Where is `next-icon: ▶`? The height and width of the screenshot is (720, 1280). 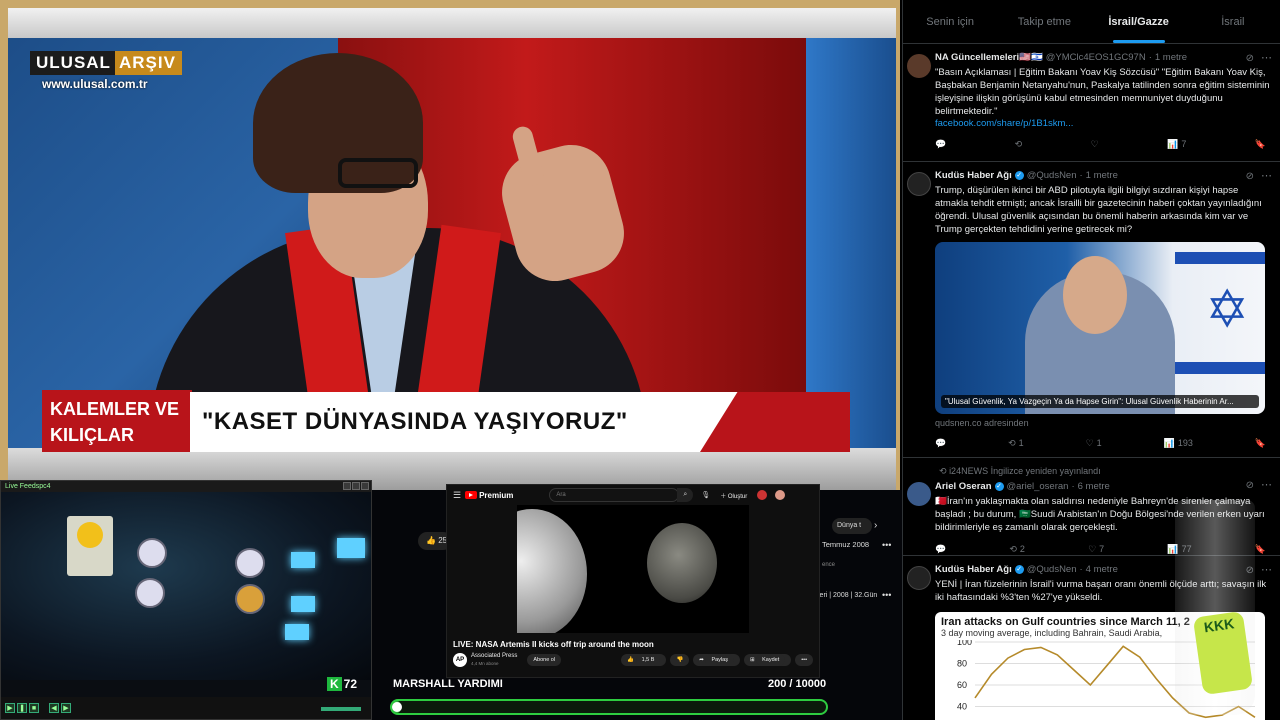 next-icon: ▶ is located at coordinates (66, 708).